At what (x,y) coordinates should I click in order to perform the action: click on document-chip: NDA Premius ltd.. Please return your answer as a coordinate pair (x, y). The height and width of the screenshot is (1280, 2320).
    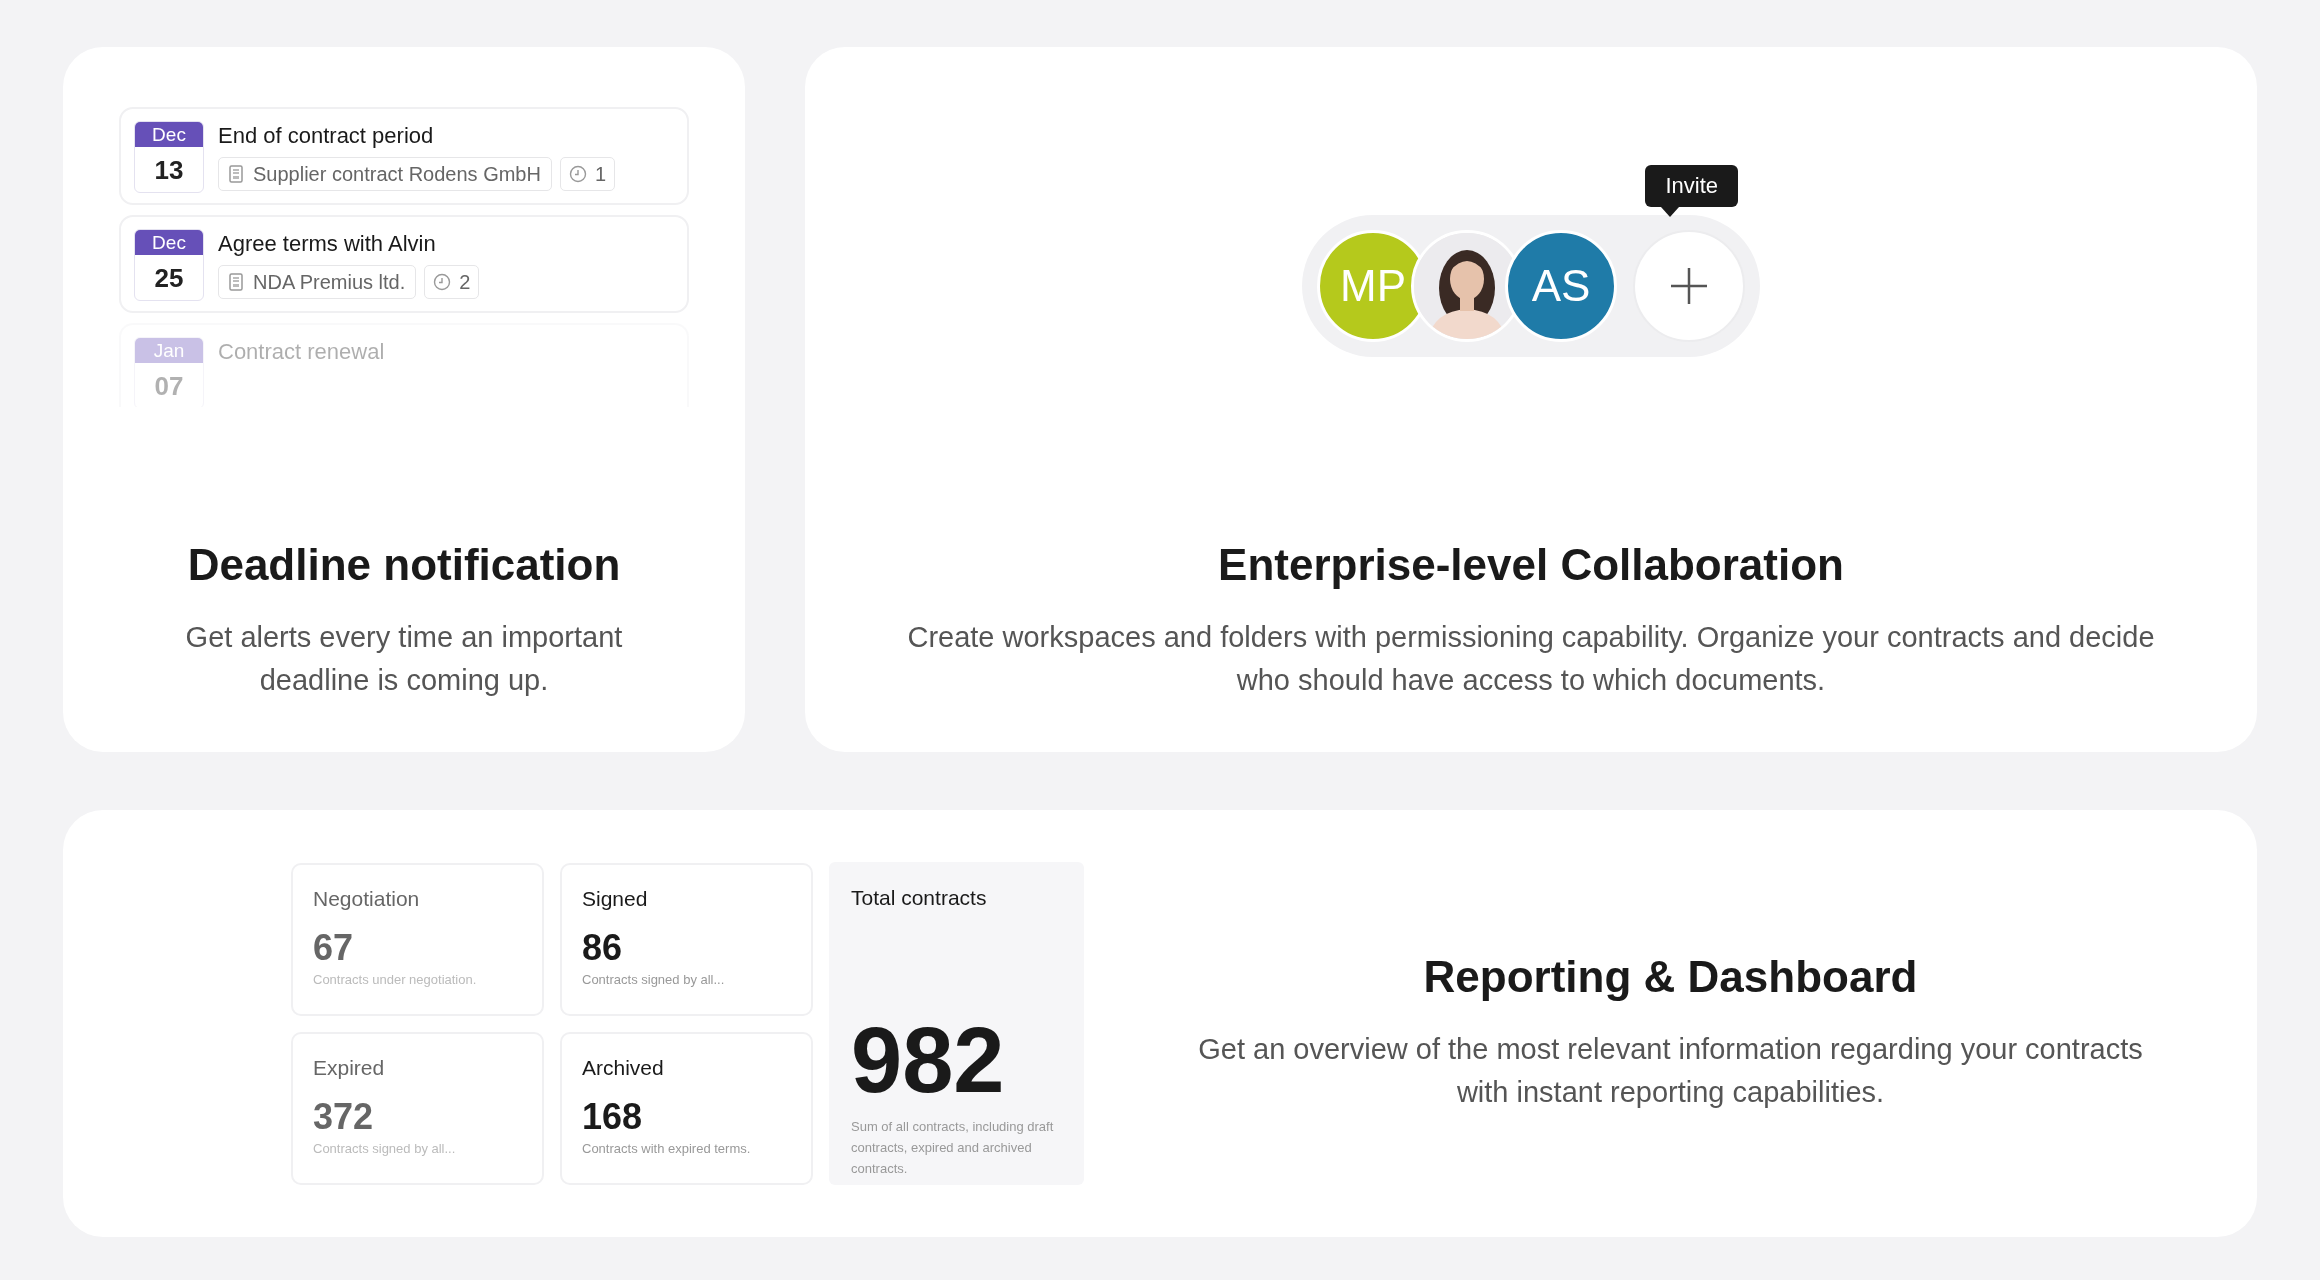
    Looking at the image, I should click on (317, 282).